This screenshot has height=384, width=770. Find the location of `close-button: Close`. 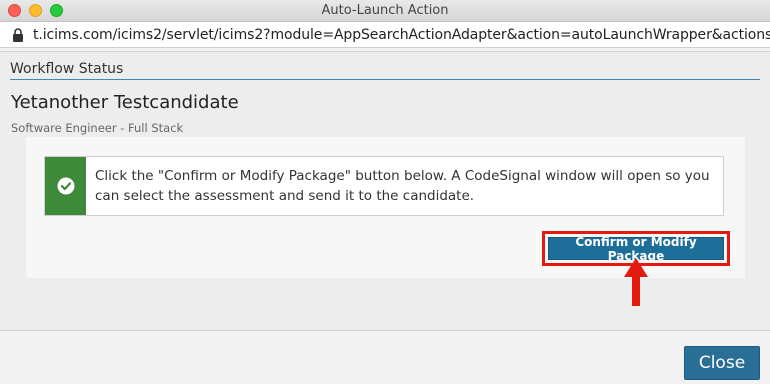

close-button: Close is located at coordinates (722, 363).